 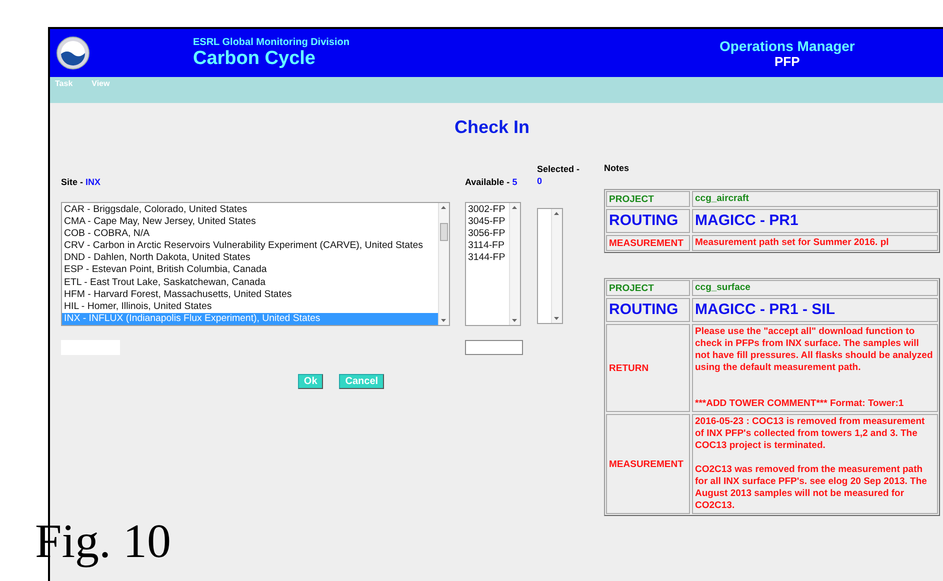 What do you see at coordinates (487, 246) in the screenshot?
I see `list-item: 3114-FP` at bounding box center [487, 246].